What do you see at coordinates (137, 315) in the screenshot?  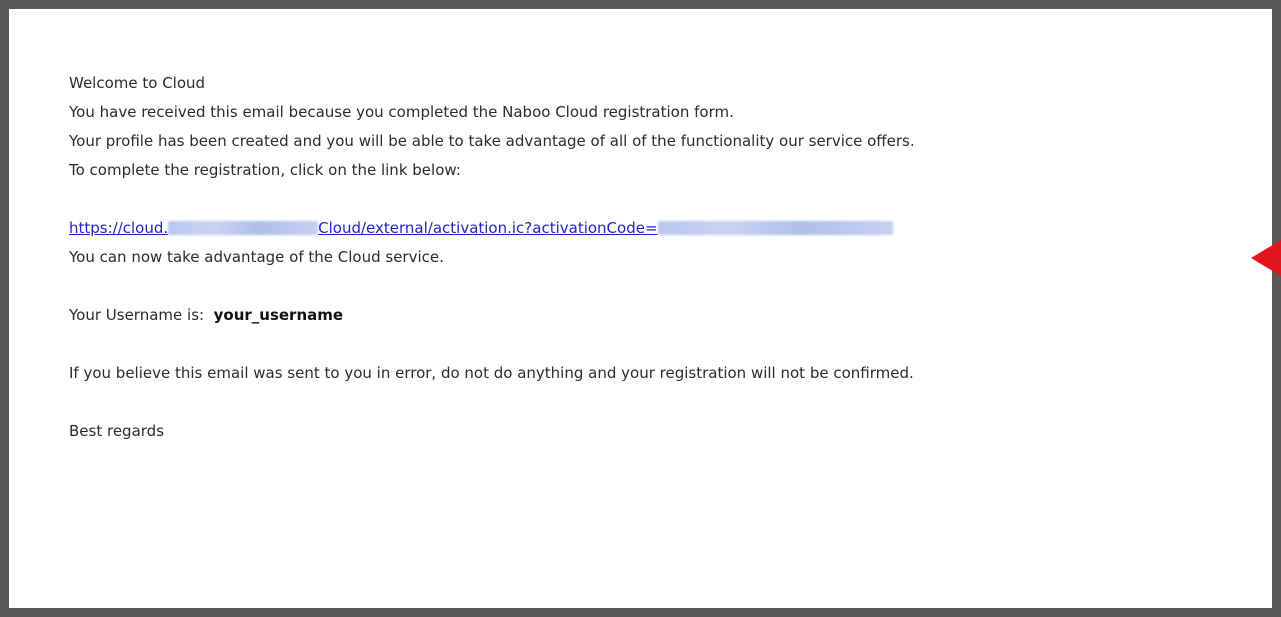 I see `username-label: Your Username is:` at bounding box center [137, 315].